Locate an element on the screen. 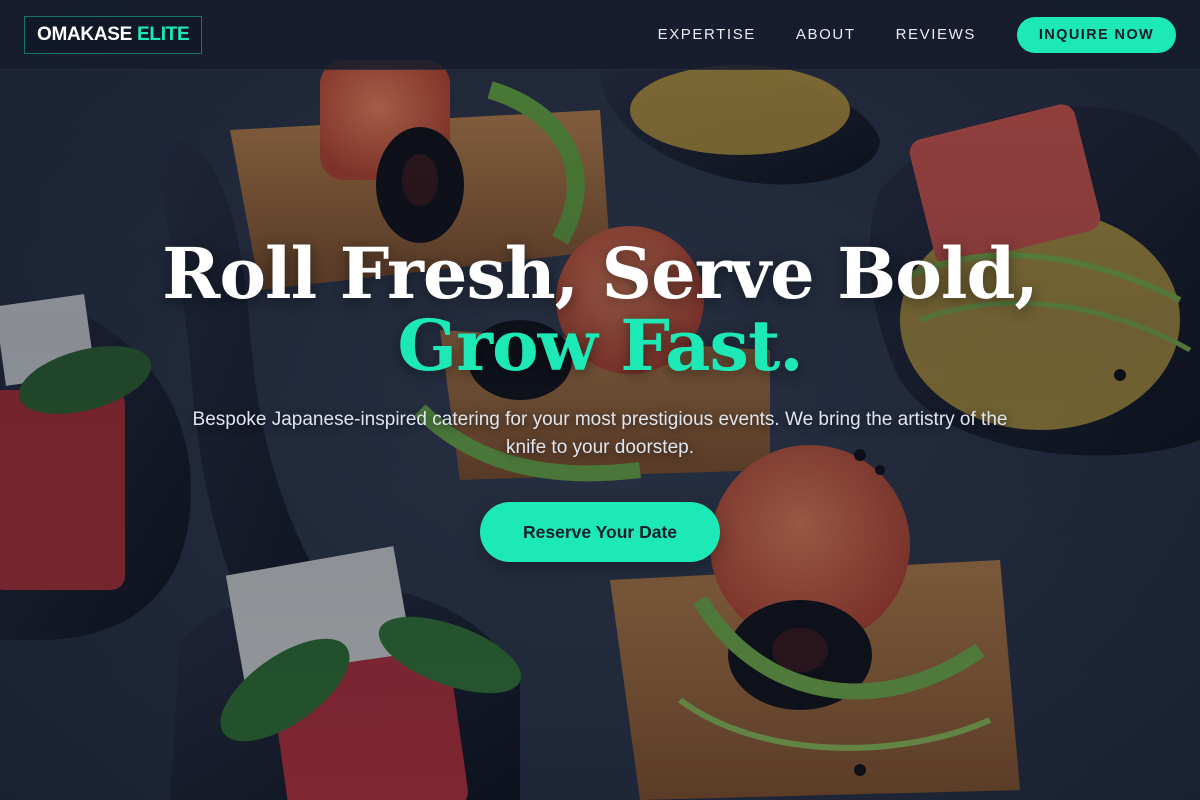  hero-title-line2-accent: Grow Fast. is located at coordinates (600, 345).